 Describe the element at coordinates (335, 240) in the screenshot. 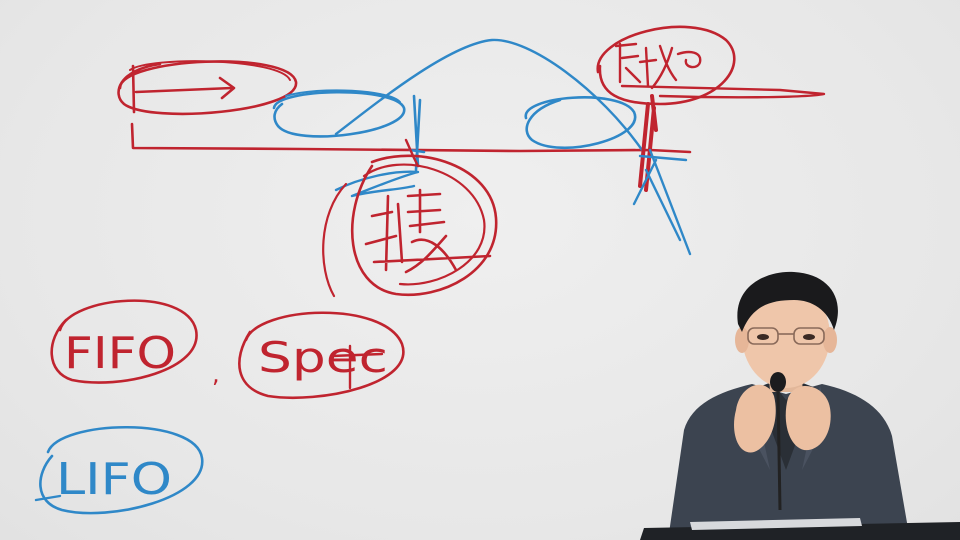

I see `red-side-arc` at that location.